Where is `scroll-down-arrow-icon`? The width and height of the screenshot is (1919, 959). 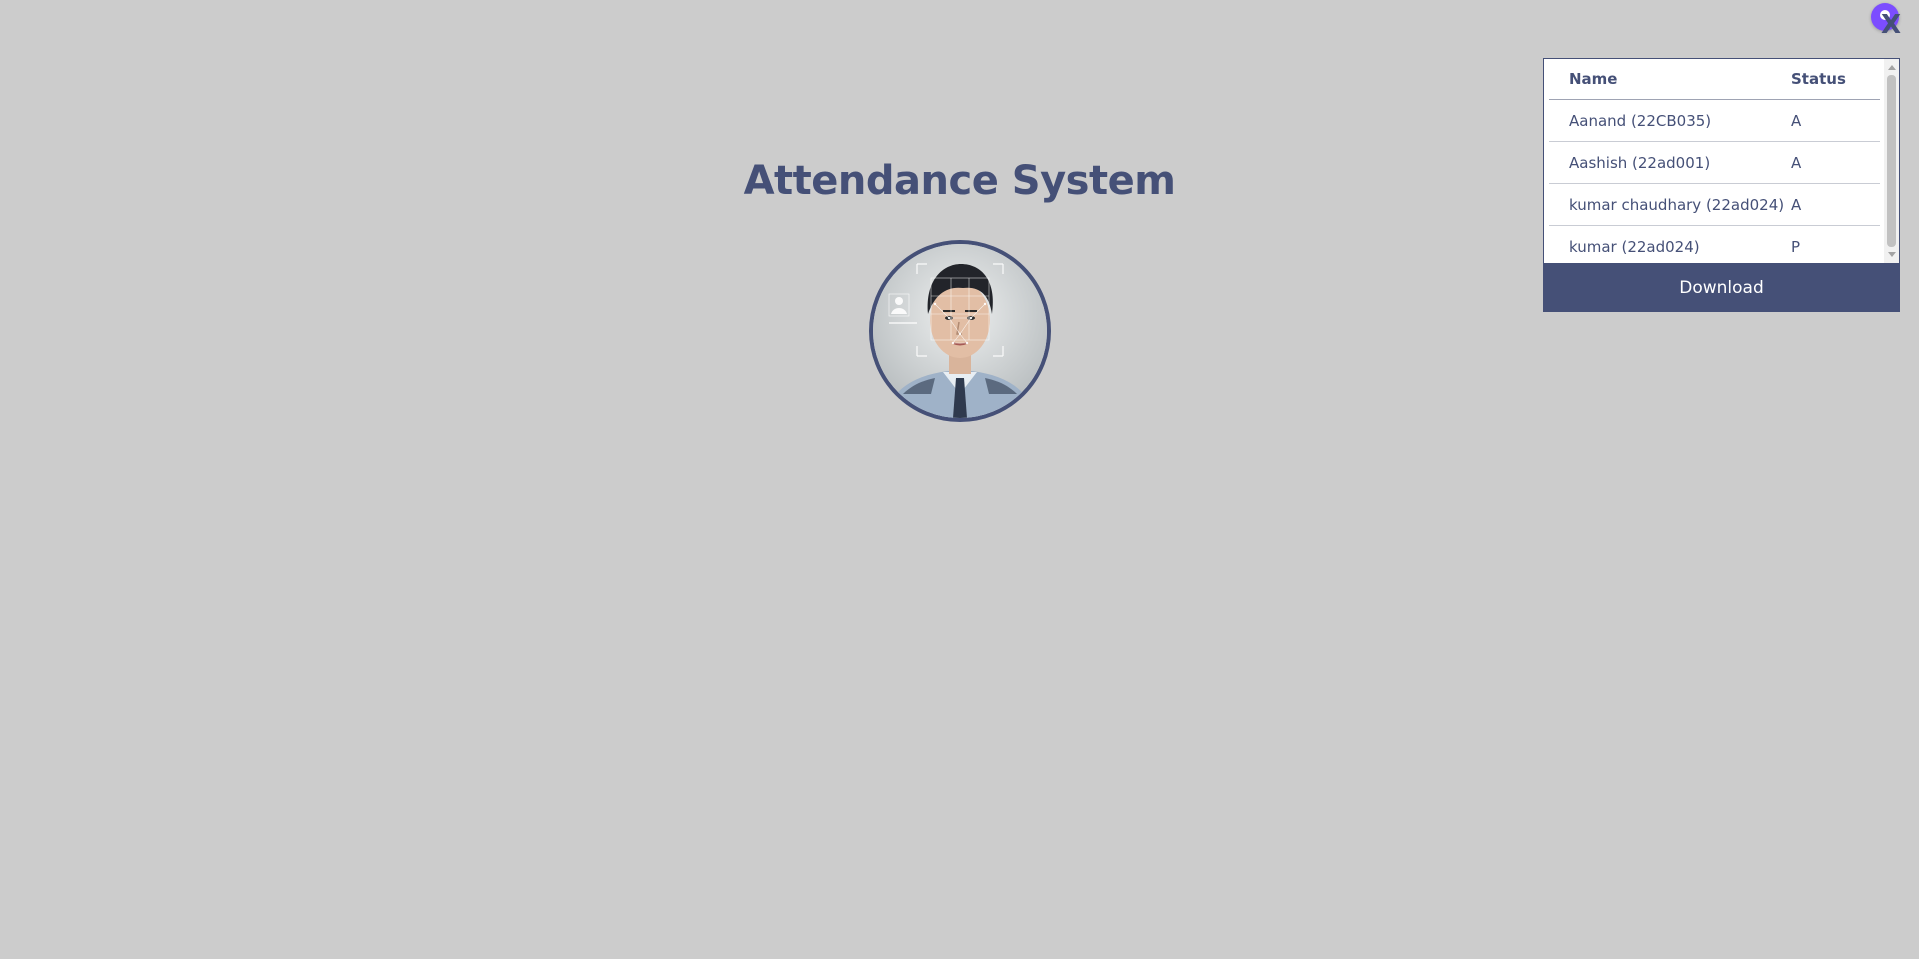 scroll-down-arrow-icon is located at coordinates (1892, 254).